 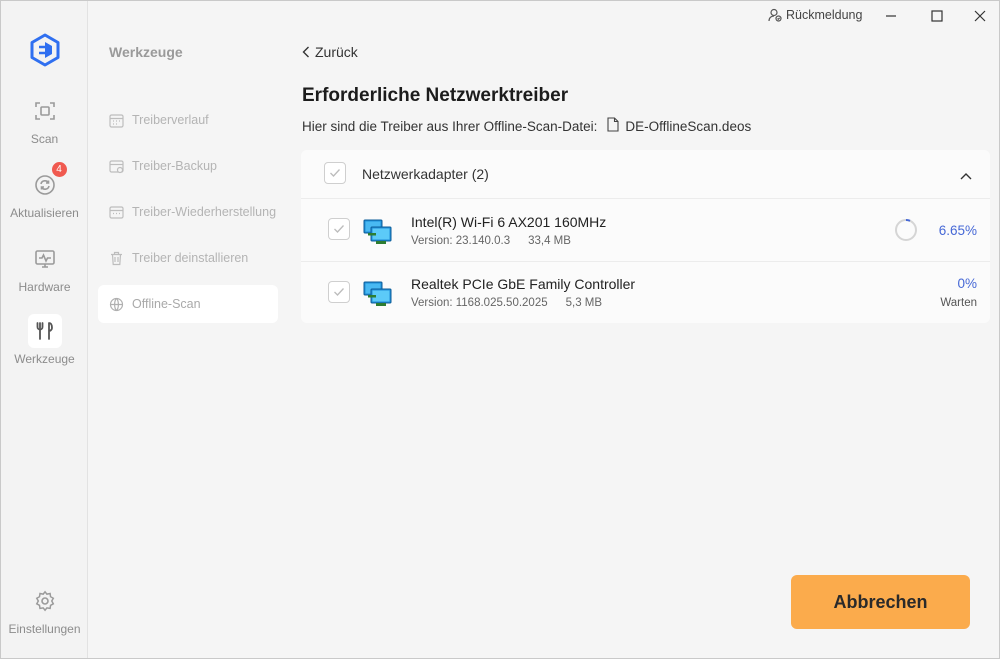 I want to click on feedback-icon, so click(x=775, y=15).